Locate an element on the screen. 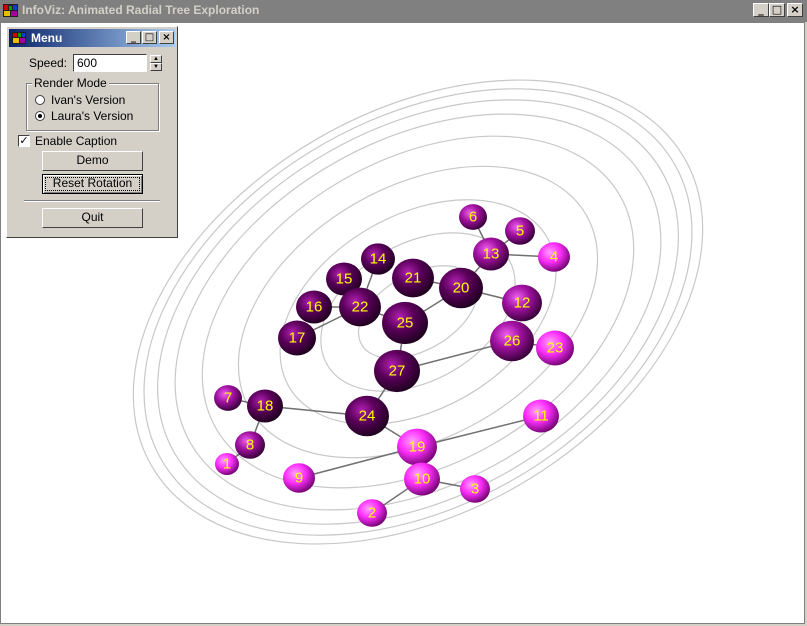 The height and width of the screenshot is (626, 807). node-label: 14 is located at coordinates (378, 259).